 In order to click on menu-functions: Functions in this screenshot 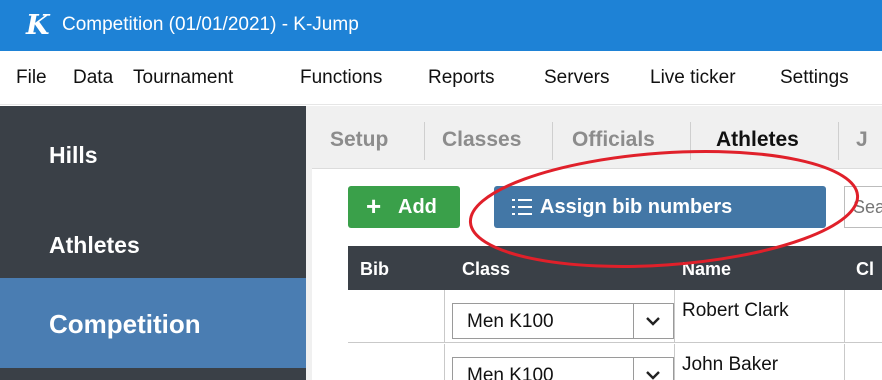, I will do `click(341, 78)`.